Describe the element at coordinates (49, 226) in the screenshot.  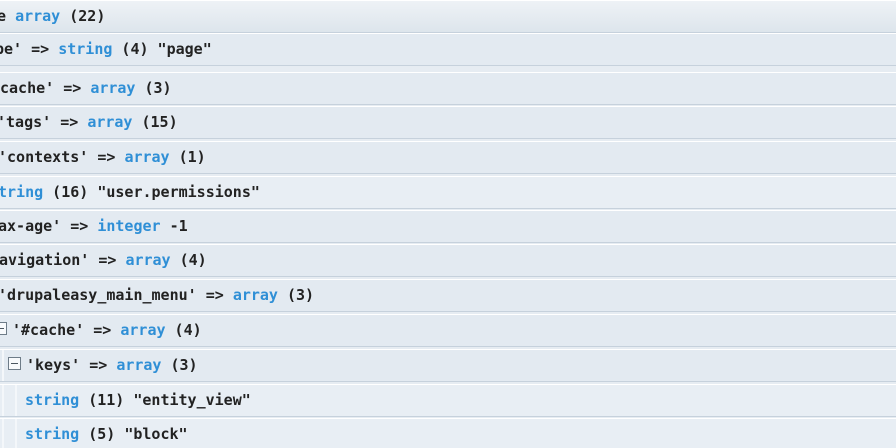
I see `row-key: ax-age' =>` at that location.